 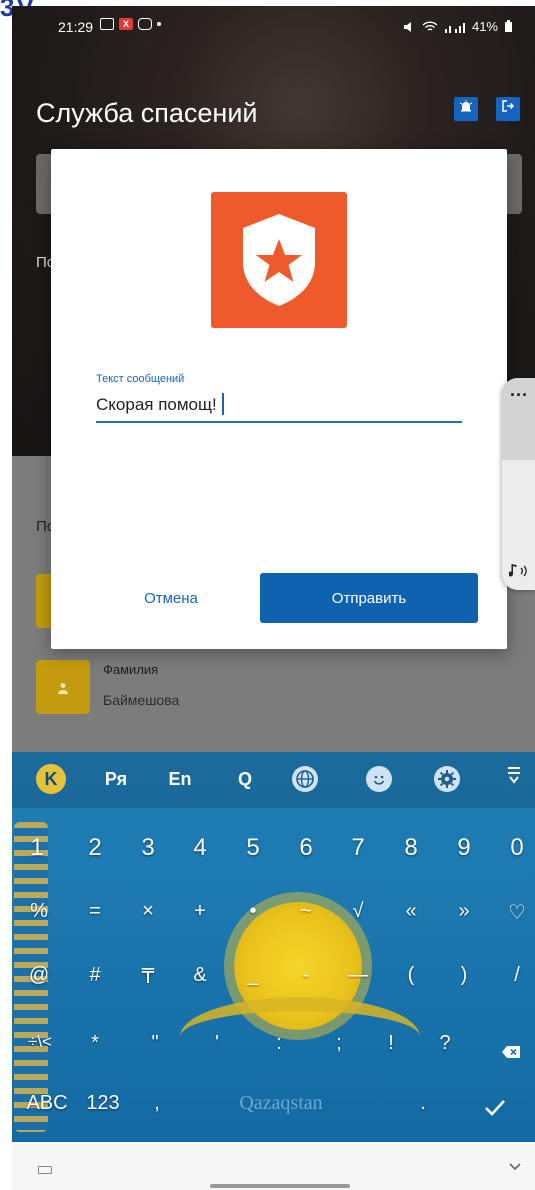 What do you see at coordinates (171, 598) in the screenshot?
I see `cancel-button: Отмена` at bounding box center [171, 598].